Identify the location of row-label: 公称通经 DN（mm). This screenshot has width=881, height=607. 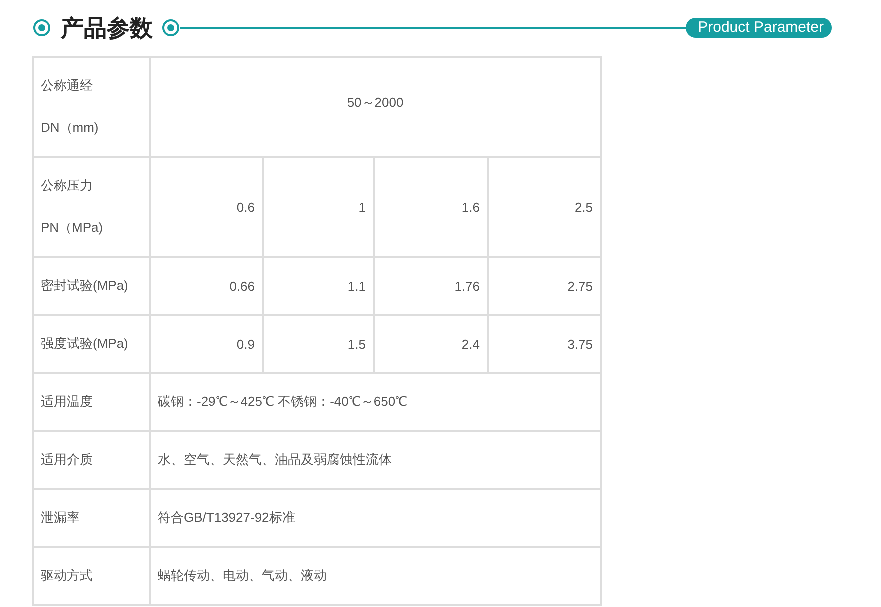
(91, 107).